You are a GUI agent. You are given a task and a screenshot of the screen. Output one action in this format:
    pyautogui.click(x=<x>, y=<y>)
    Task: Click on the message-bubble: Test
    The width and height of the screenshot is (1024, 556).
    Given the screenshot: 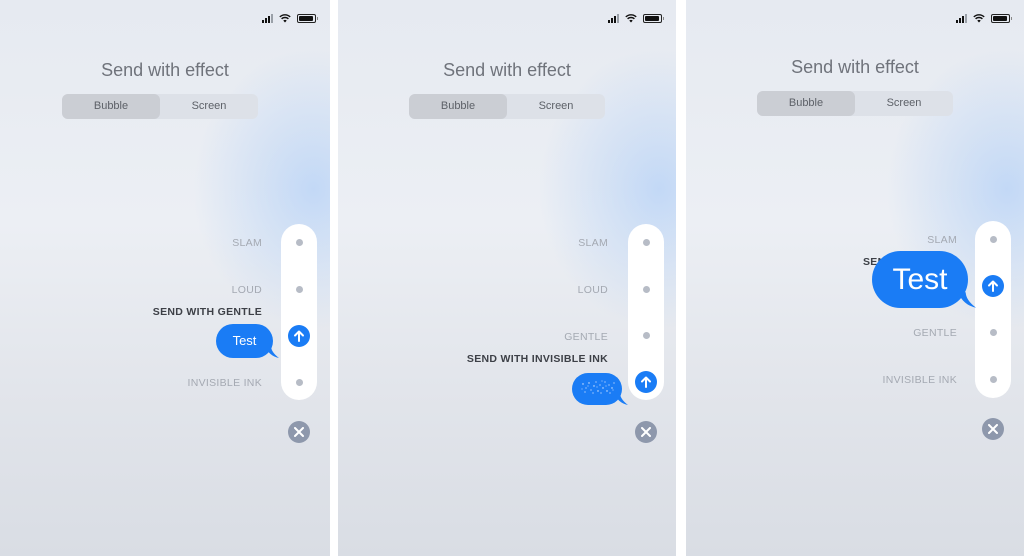 What is the action you would take?
    pyautogui.click(x=247, y=341)
    